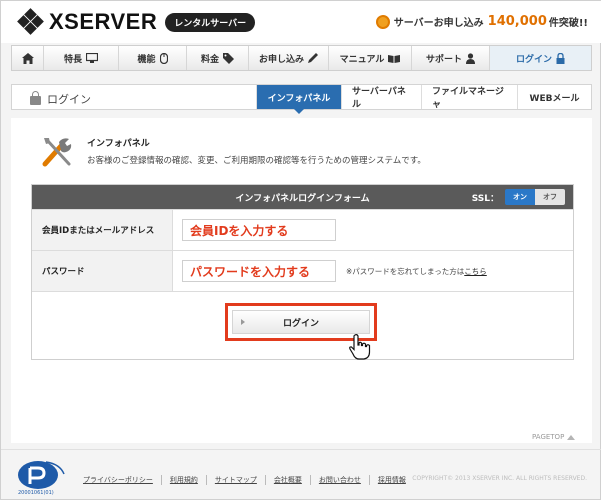  I want to click on tag-icon, so click(228, 58).